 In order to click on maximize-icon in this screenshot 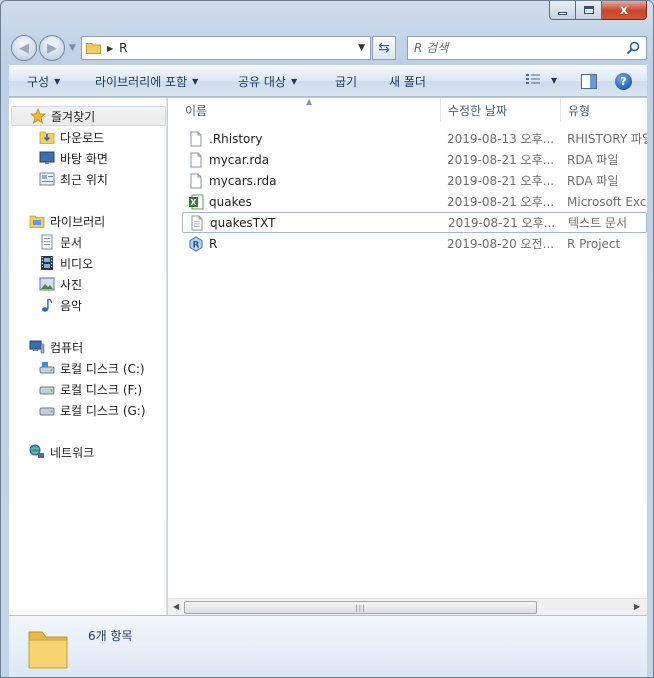, I will do `click(588, 10)`.